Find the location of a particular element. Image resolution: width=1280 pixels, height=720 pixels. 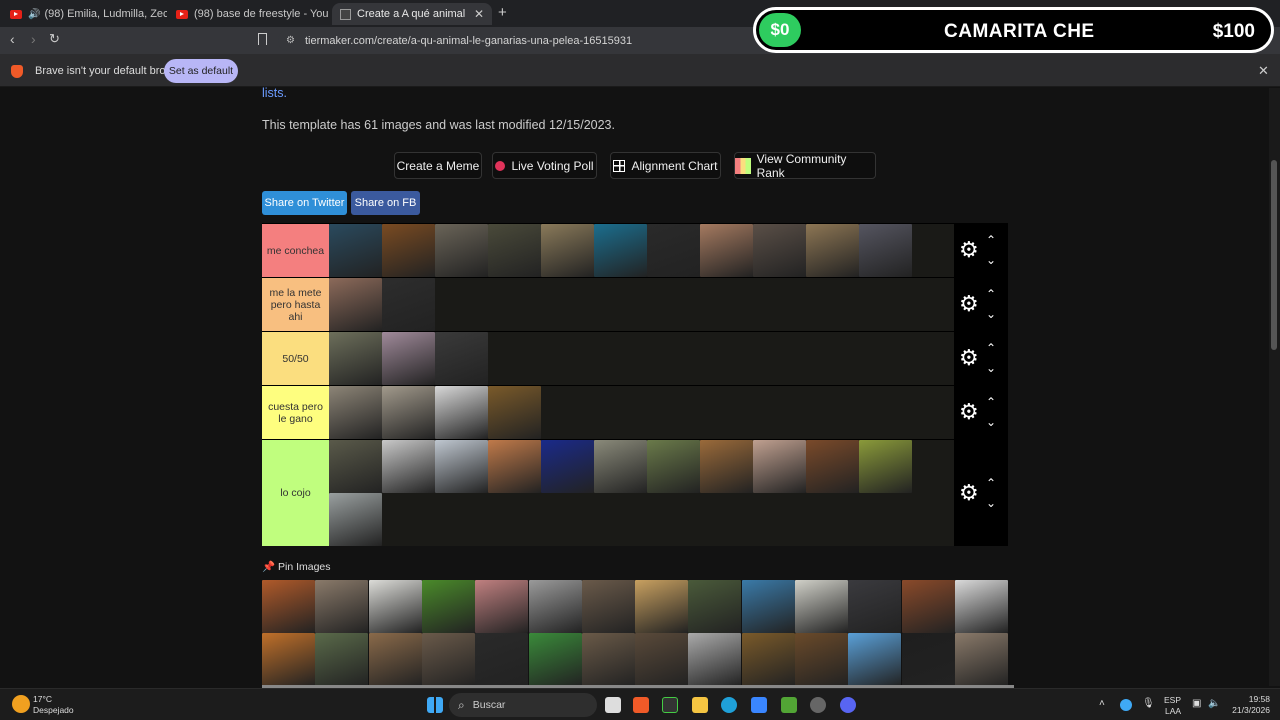

animal-tile-gorilla is located at coordinates (673, 250).